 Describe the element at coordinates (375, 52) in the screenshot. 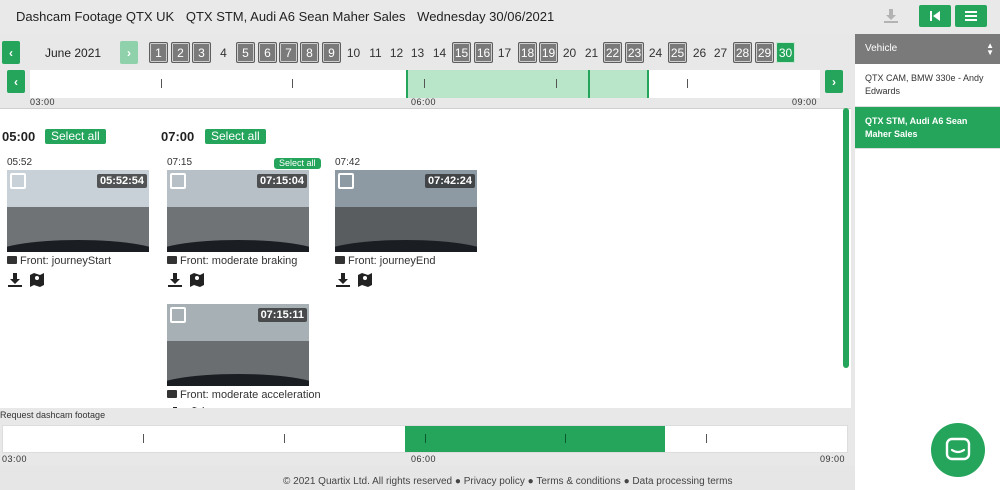

I see `calendar-day: 11` at that location.